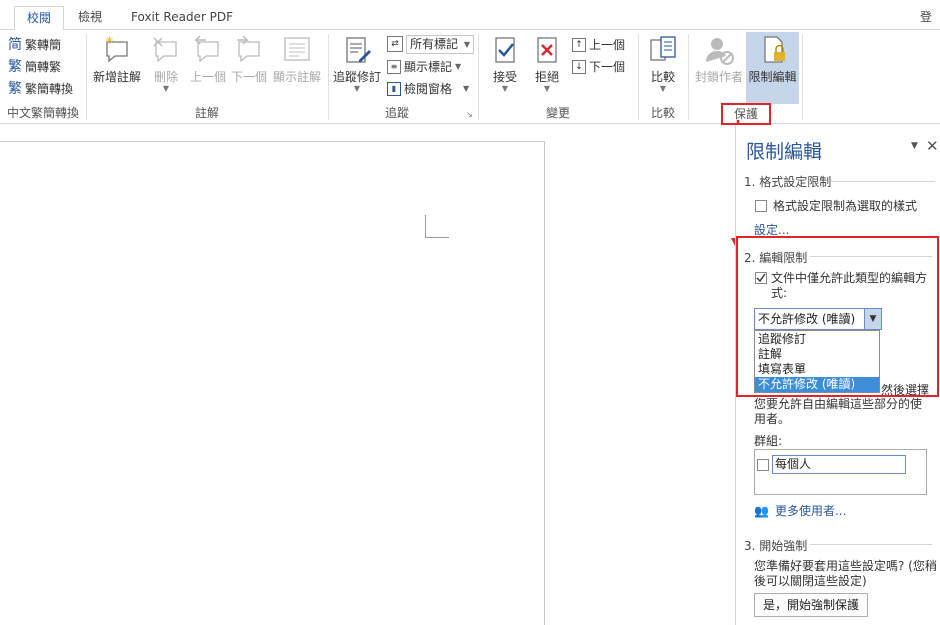  Describe the element at coordinates (42, 113) in the screenshot. I see `chinese-group-label: 中文繁簡轉換` at that location.